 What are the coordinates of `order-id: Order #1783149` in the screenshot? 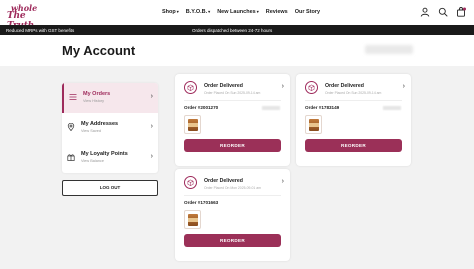 It's located at (322, 107).